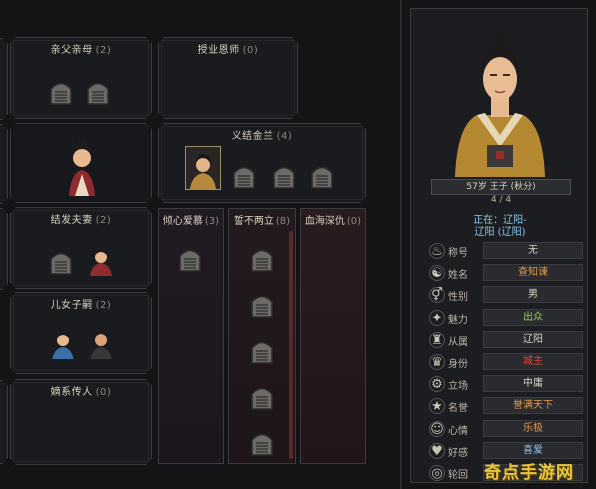 The width and height of the screenshot is (596, 489). What do you see at coordinates (81, 248) in the screenshot?
I see `spouse-panel: 结发夫妻 (2)` at bounding box center [81, 248].